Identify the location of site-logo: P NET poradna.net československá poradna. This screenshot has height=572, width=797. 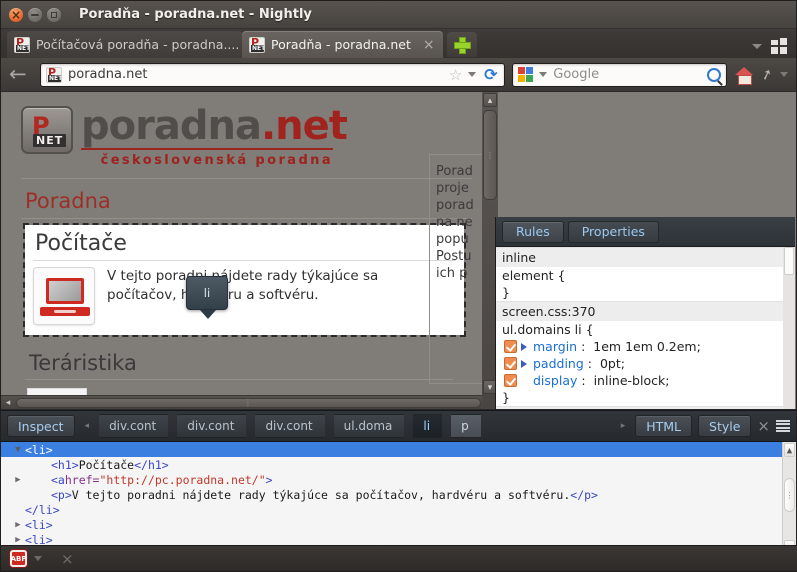
(247, 139).